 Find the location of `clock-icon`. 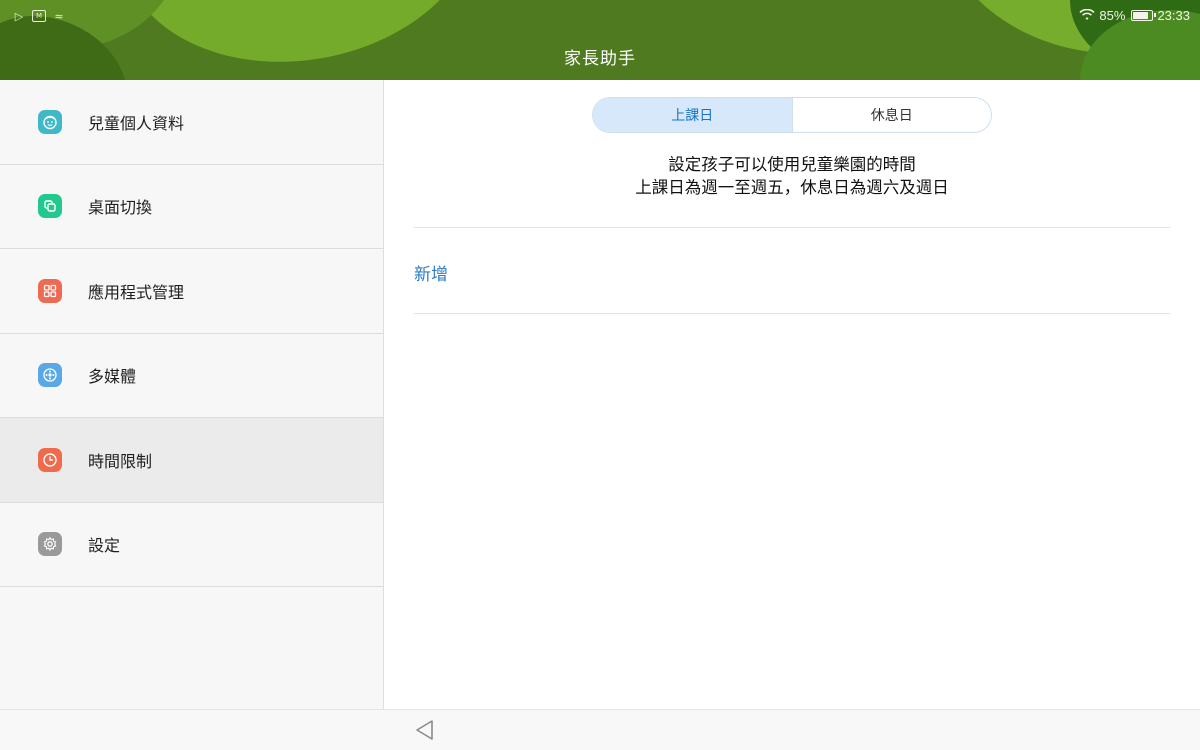

clock-icon is located at coordinates (50, 459).